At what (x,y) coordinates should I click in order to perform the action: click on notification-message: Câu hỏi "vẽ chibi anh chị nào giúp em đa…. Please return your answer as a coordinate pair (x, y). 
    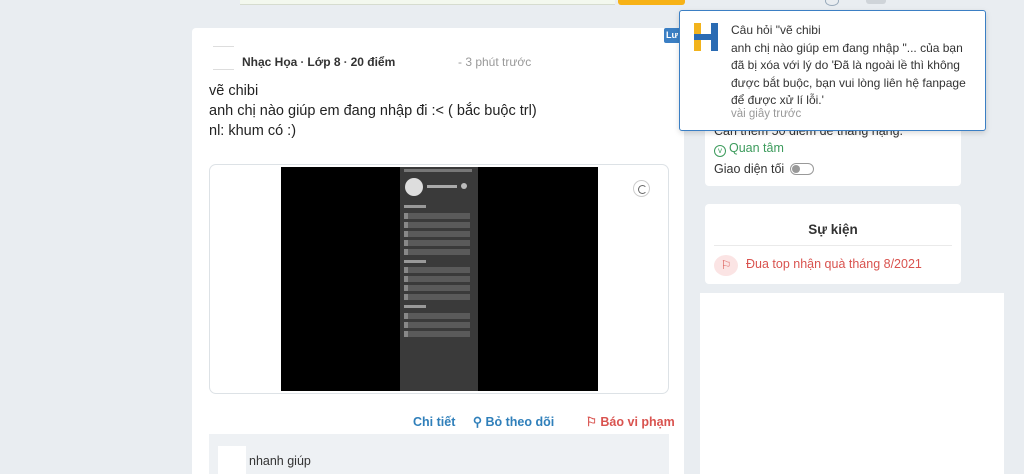
    Looking at the image, I should click on (848, 65).